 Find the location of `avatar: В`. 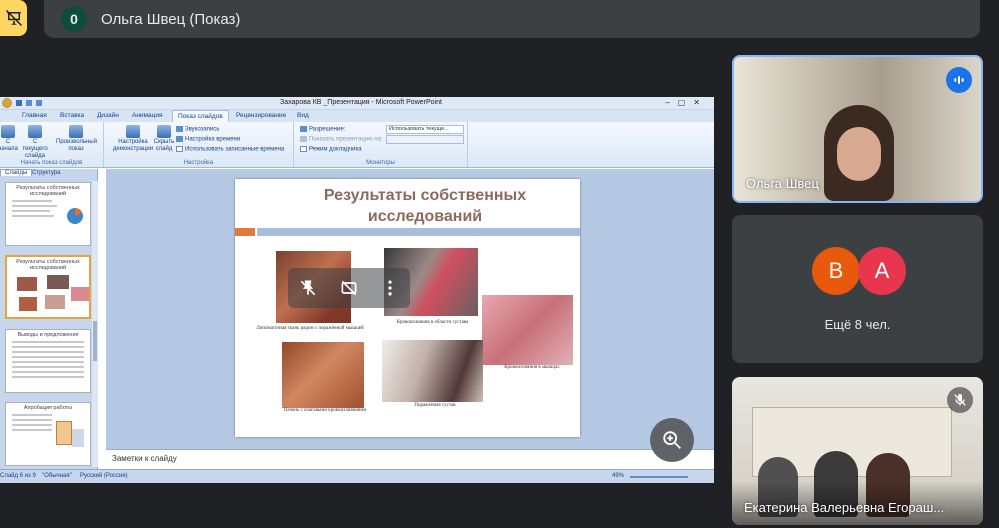

avatar: В is located at coordinates (836, 271).